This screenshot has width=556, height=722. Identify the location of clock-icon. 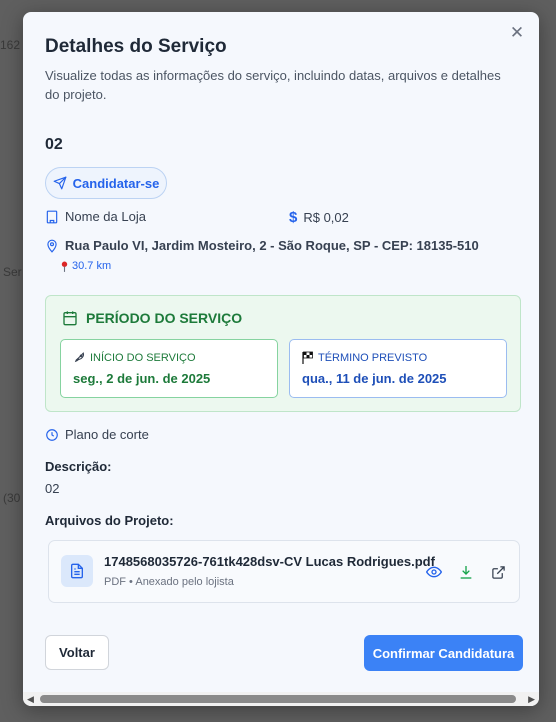
(52, 435).